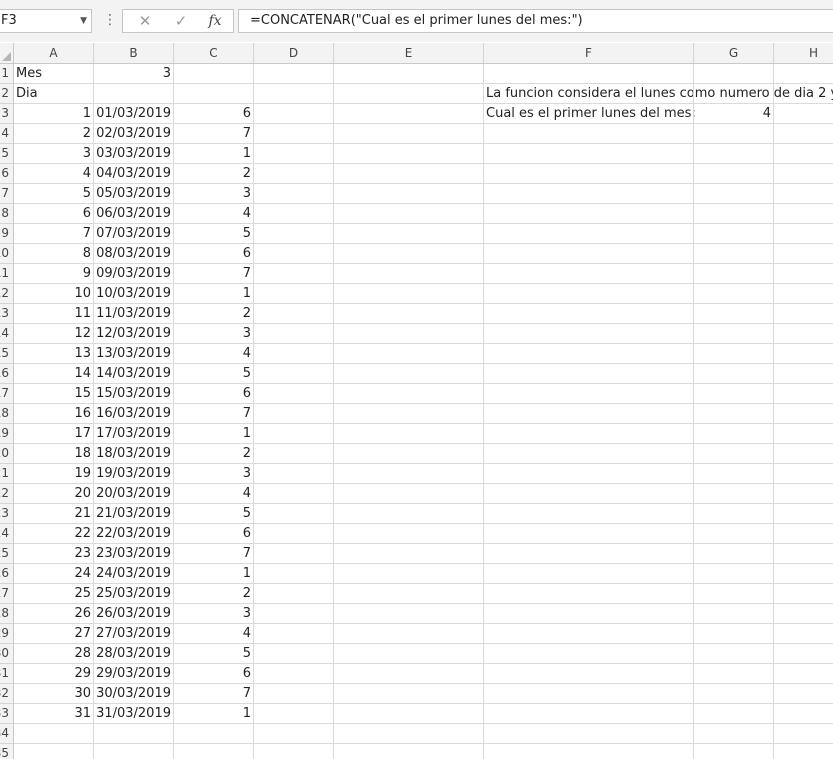 This screenshot has width=833, height=759. Describe the element at coordinates (52, 254) in the screenshot. I see `cell-a10: 8` at that location.